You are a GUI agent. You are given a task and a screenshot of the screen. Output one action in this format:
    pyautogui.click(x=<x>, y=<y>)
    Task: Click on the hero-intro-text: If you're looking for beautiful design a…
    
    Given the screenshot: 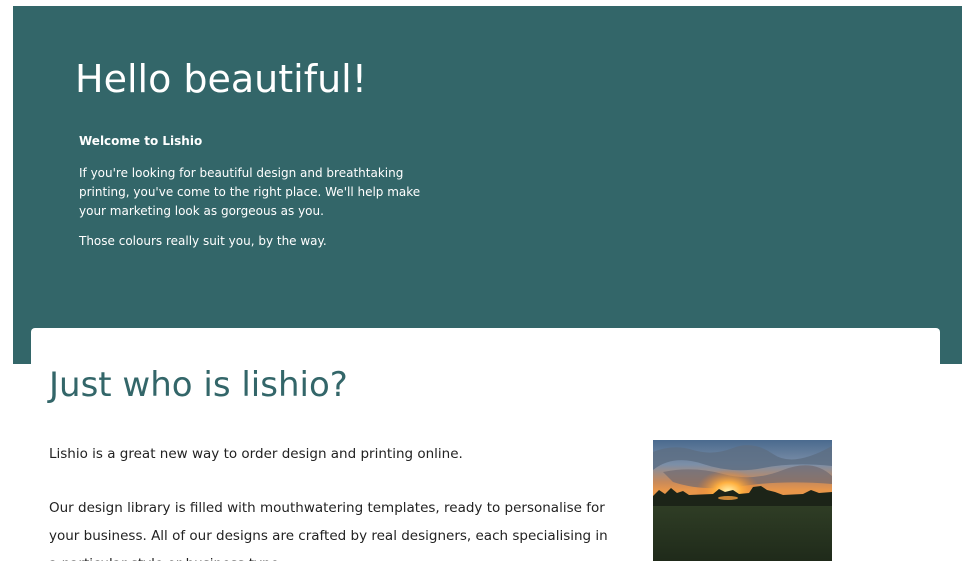 What is the action you would take?
    pyautogui.click(x=250, y=192)
    